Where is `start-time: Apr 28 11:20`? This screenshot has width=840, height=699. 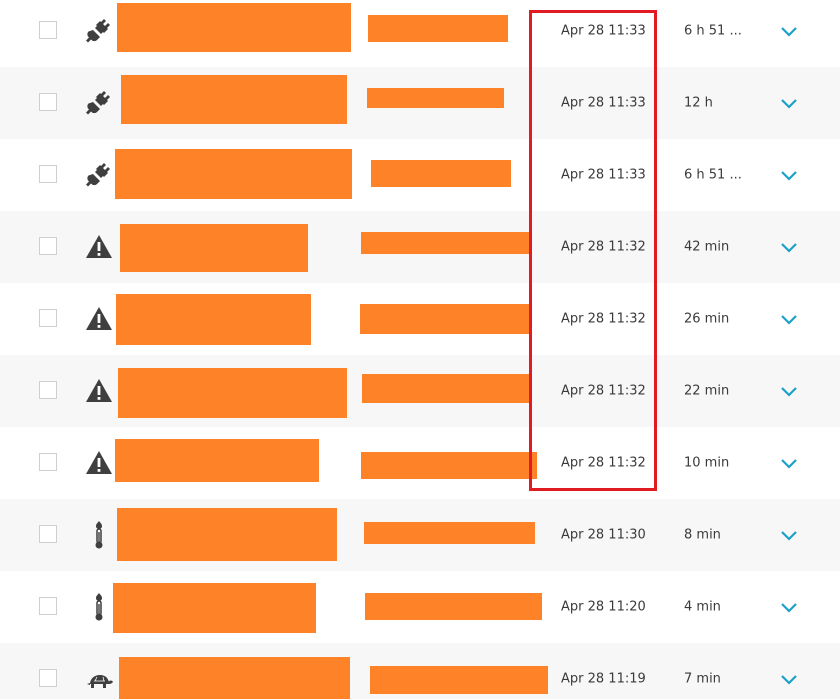
start-time: Apr 28 11:20 is located at coordinates (603, 607).